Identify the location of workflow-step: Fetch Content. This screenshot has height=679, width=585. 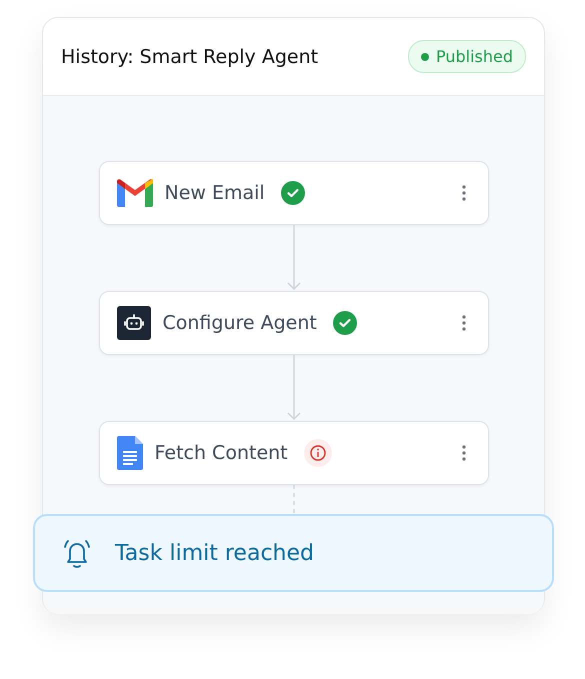
(293, 453).